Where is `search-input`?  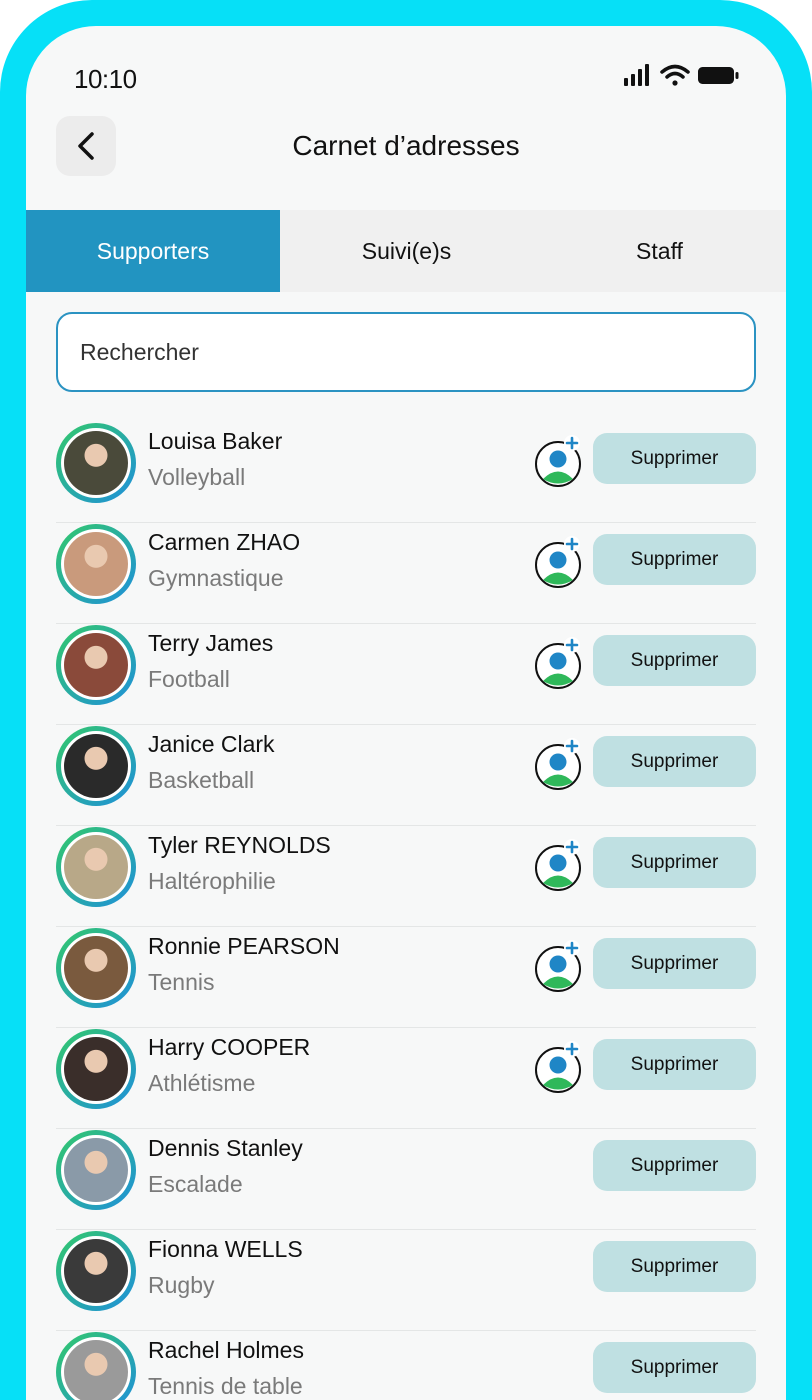
search-input is located at coordinates (406, 352).